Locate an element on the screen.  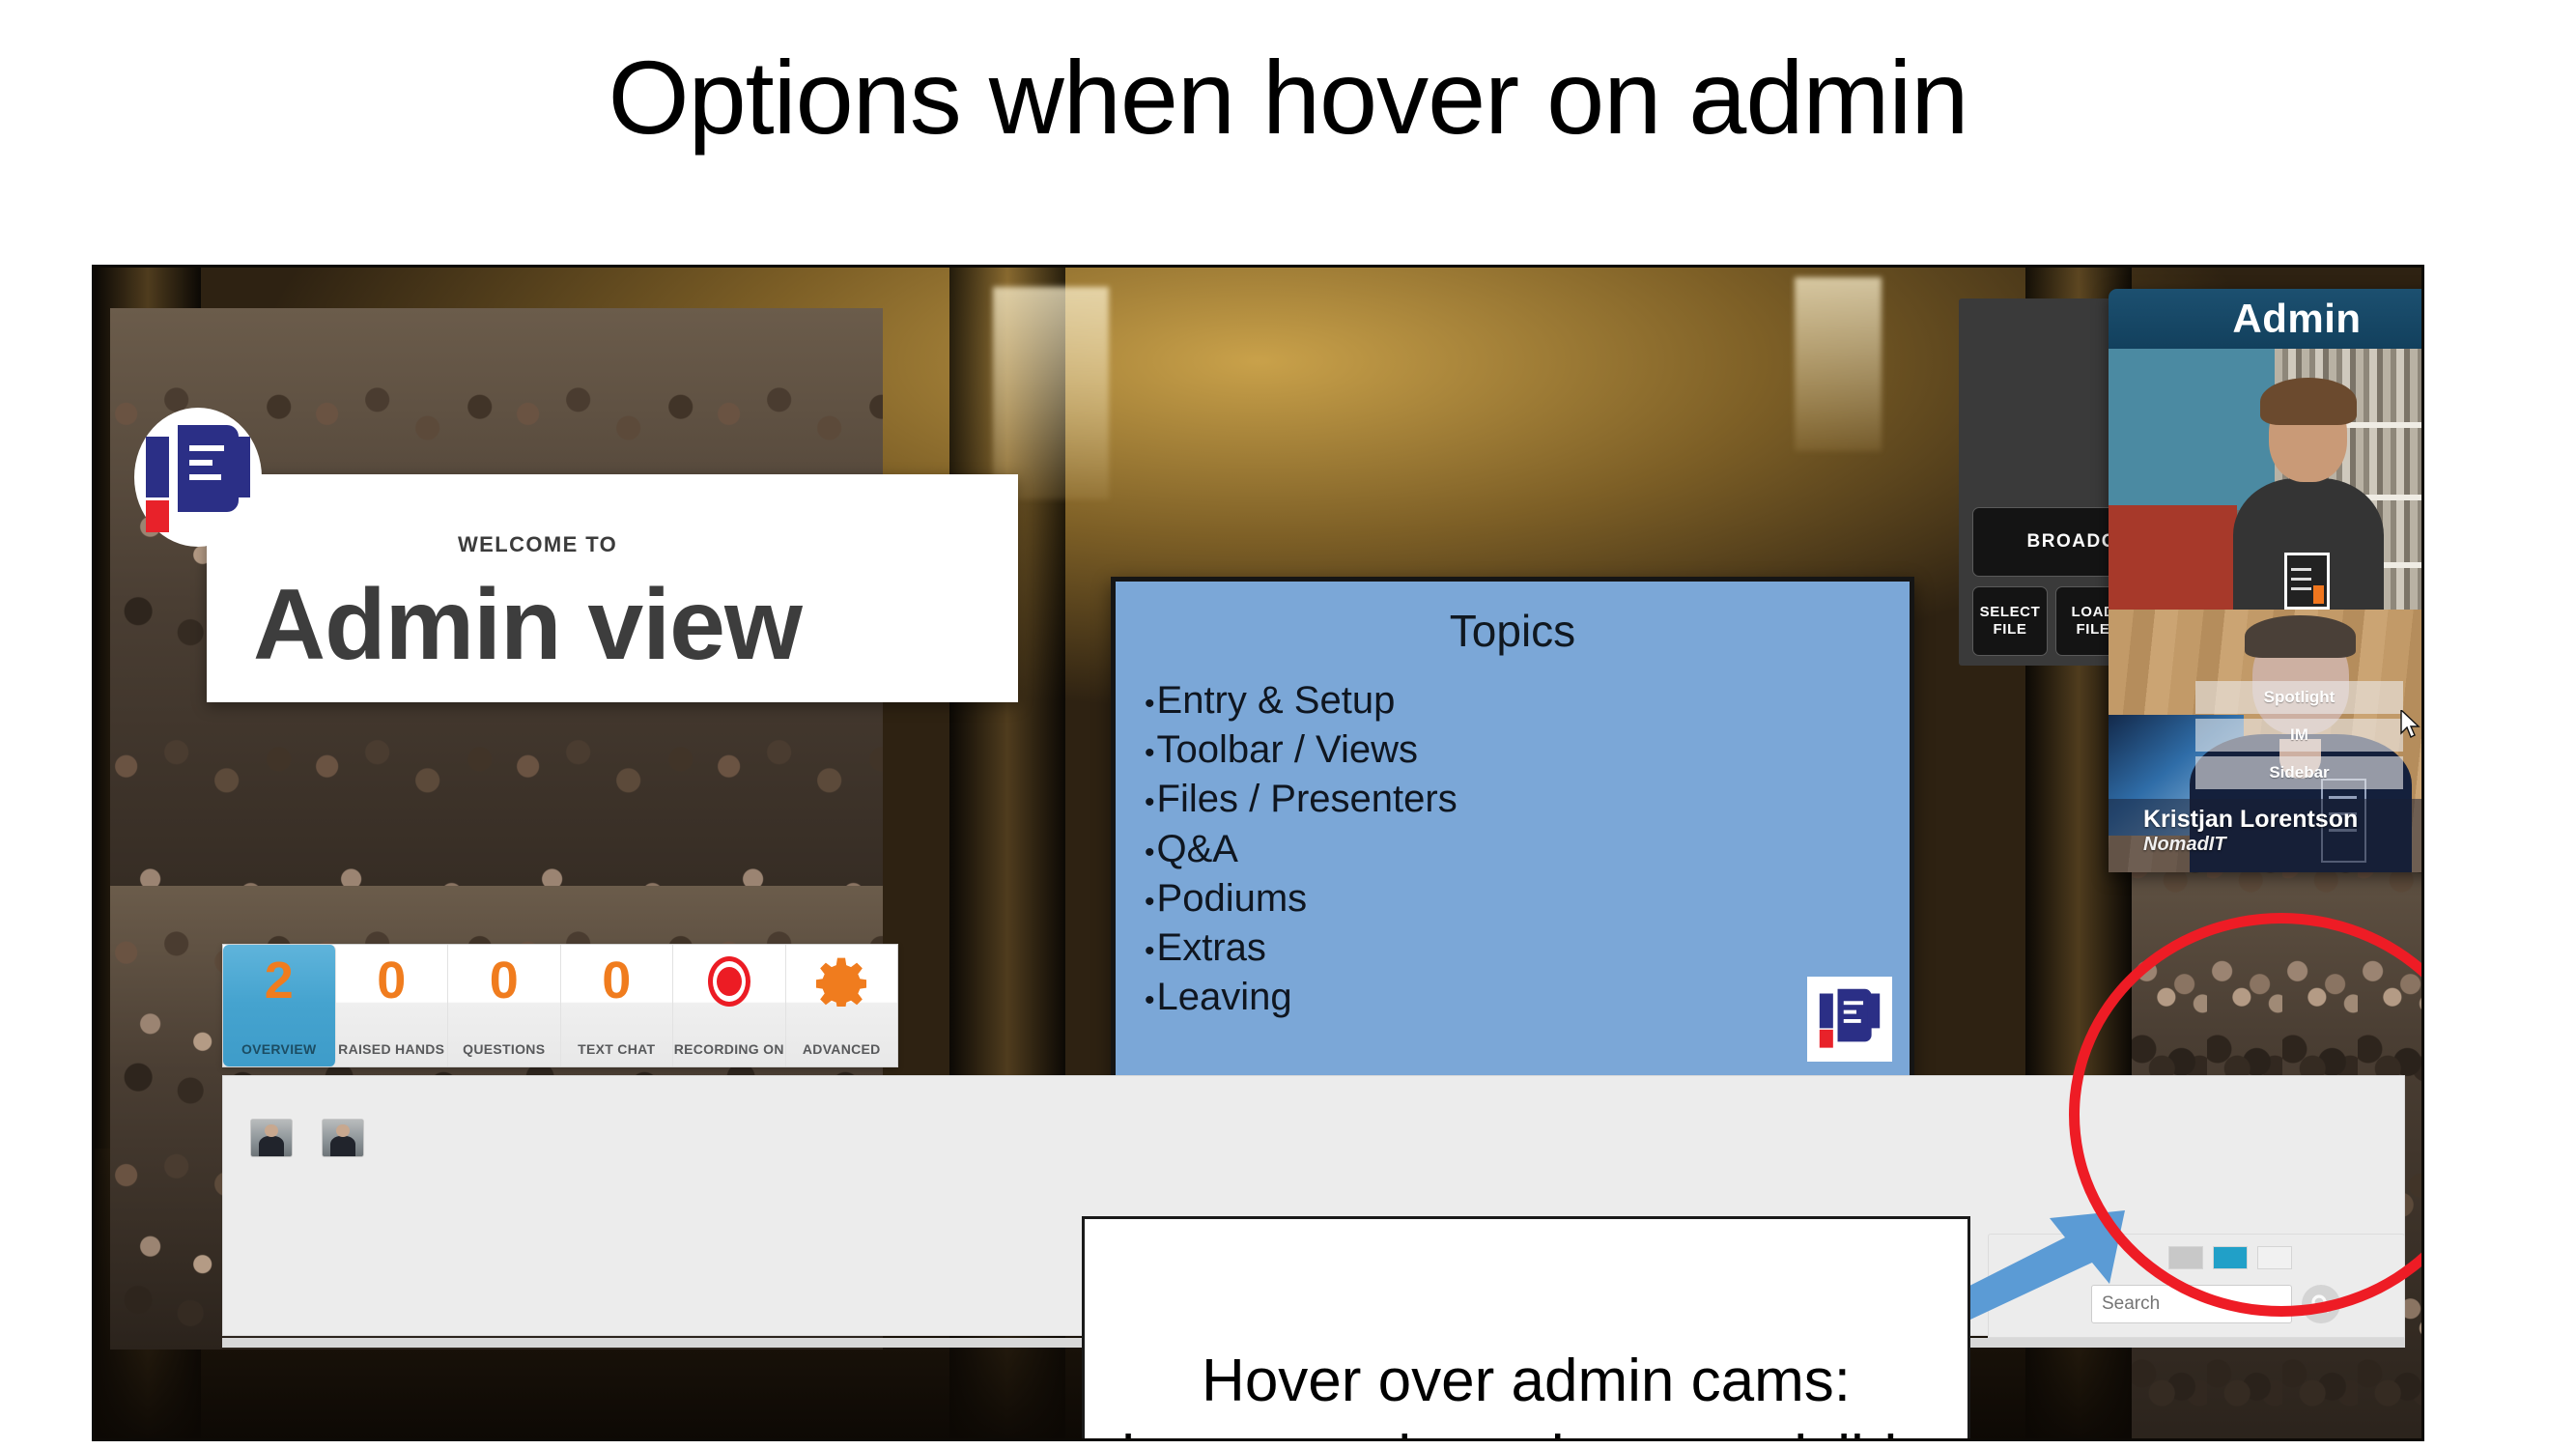
cam1-person is located at coordinates (2308, 493).